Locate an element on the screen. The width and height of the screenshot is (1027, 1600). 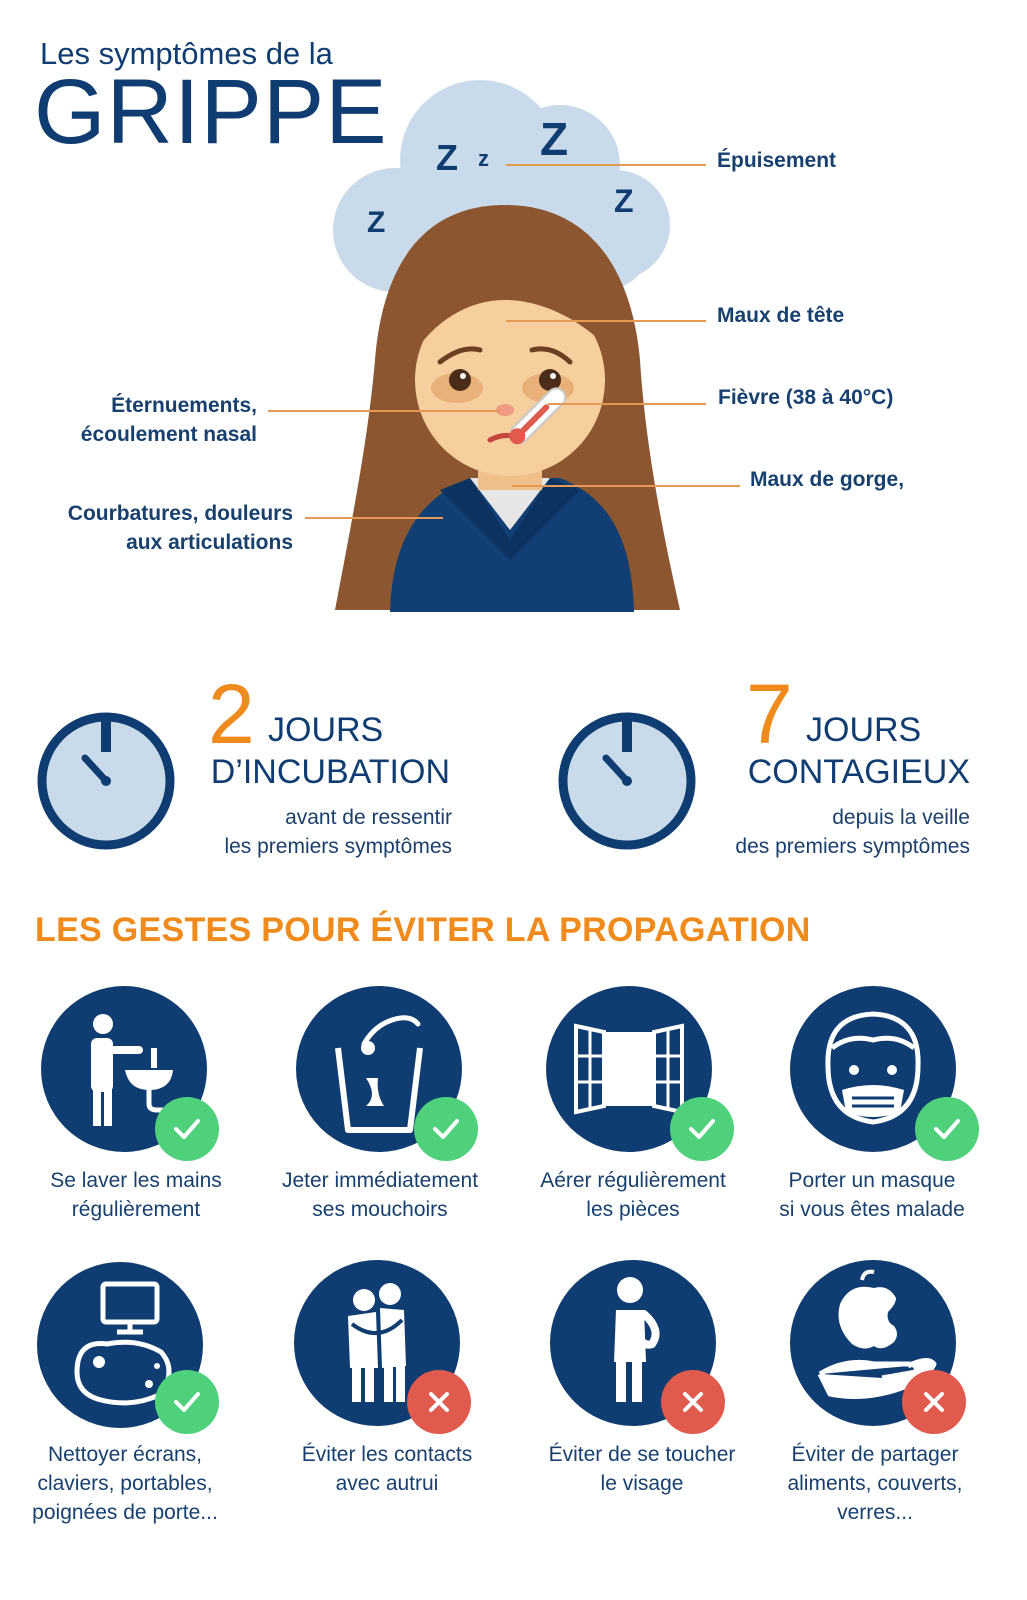
symptom-eternuements: Éternuements, écoulement nasal is located at coordinates (169, 420).